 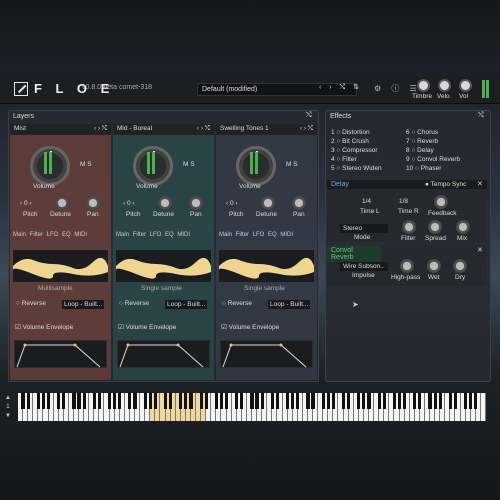 I want to click on feedback-knob, so click(x=441, y=202).